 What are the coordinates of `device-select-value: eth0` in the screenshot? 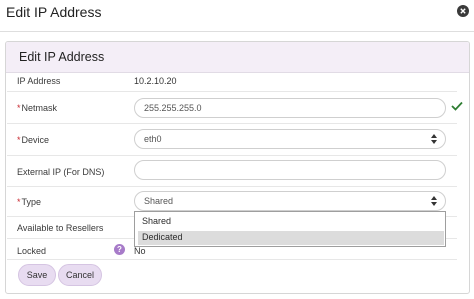 It's located at (153, 139).